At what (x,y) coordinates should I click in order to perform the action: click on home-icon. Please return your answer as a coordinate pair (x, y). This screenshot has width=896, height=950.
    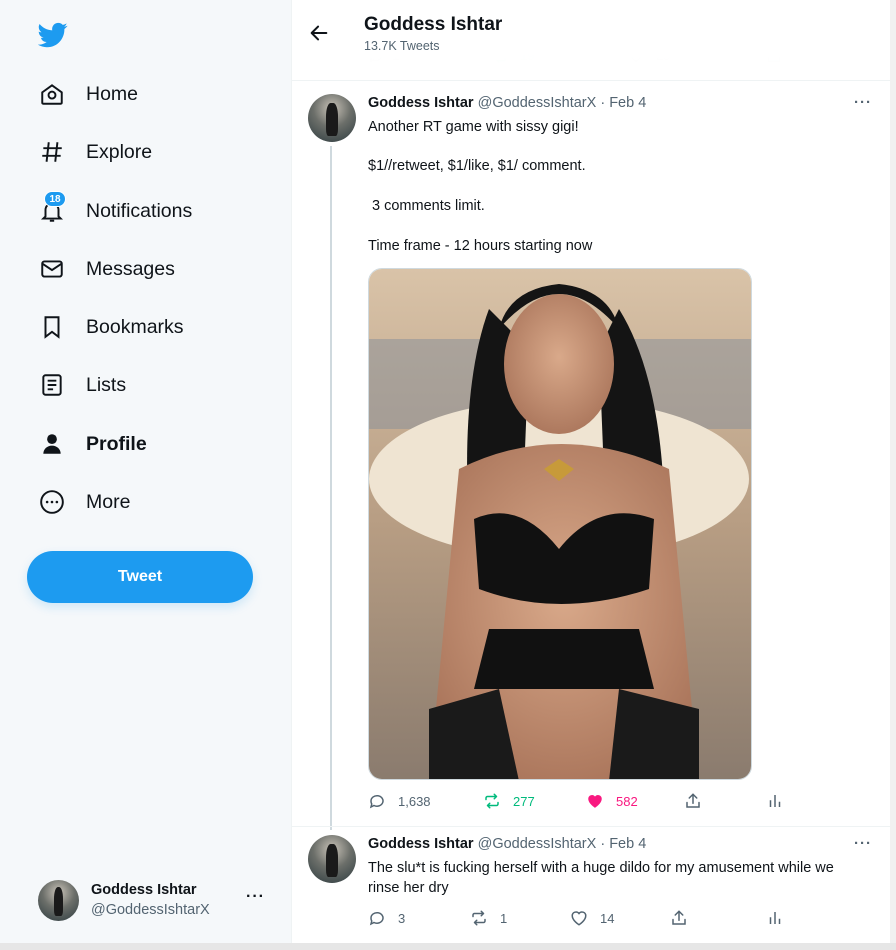
    Looking at the image, I should click on (52, 94).